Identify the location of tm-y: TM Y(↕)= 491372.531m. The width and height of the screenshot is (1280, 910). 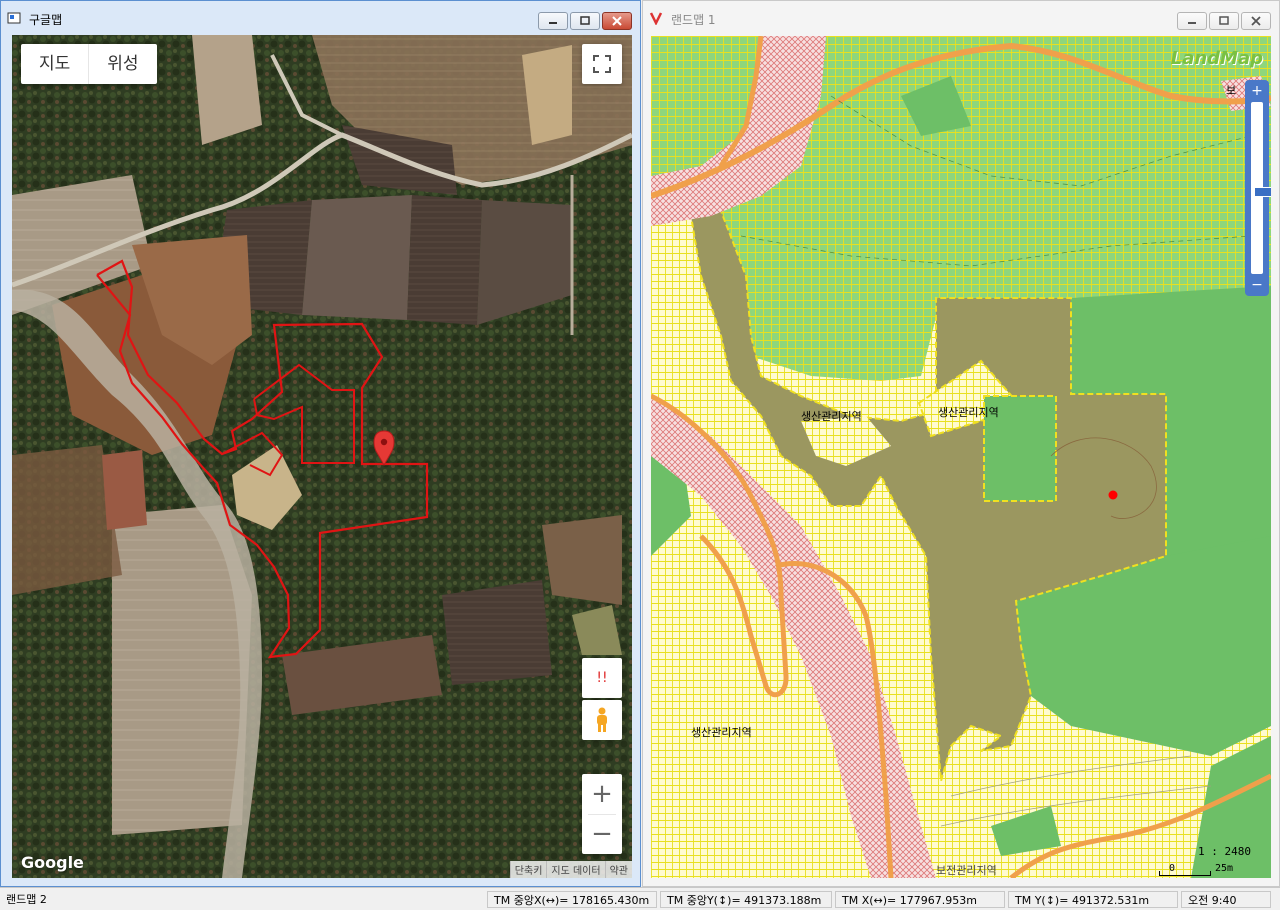
(1093, 899).